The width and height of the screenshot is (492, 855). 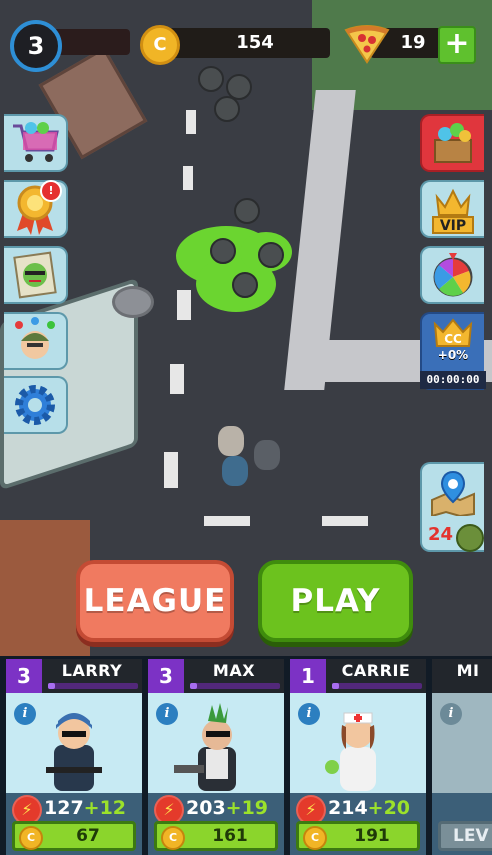 I want to click on power-value: 214+20, so click(x=369, y=808).